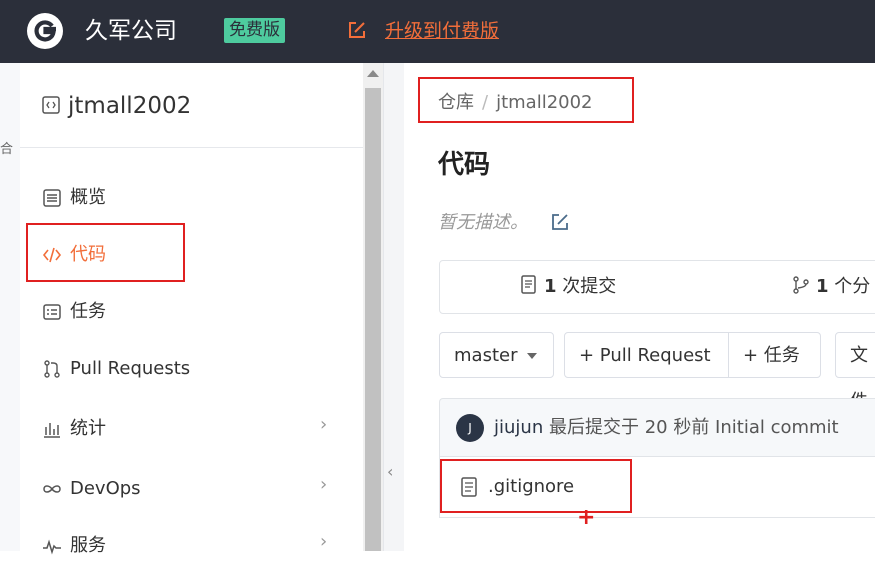 The height and width of the screenshot is (564, 875). What do you see at coordinates (589, 286) in the screenshot?
I see `commits-label: 次提交` at bounding box center [589, 286].